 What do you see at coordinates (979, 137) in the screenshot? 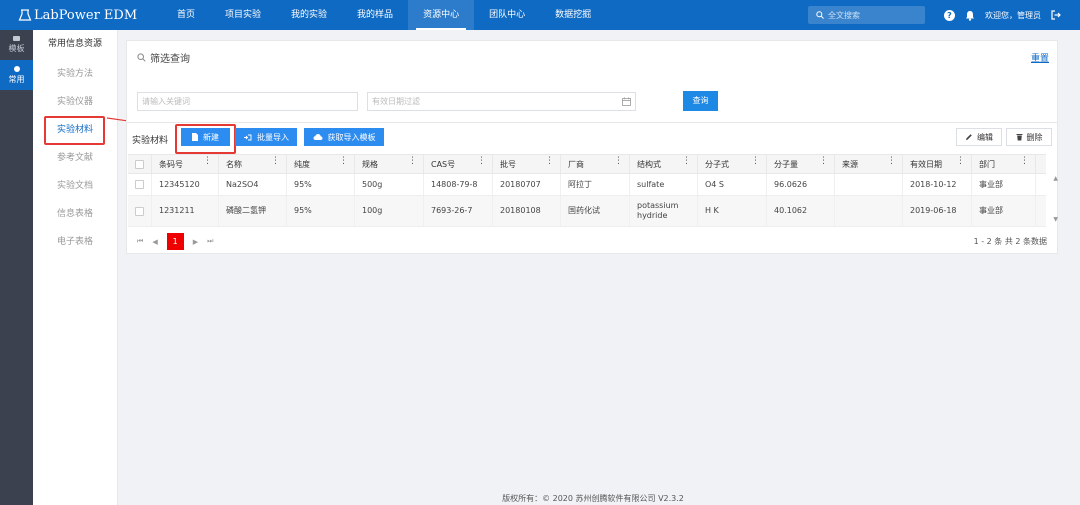
I see `edit-button: 编辑` at bounding box center [979, 137].